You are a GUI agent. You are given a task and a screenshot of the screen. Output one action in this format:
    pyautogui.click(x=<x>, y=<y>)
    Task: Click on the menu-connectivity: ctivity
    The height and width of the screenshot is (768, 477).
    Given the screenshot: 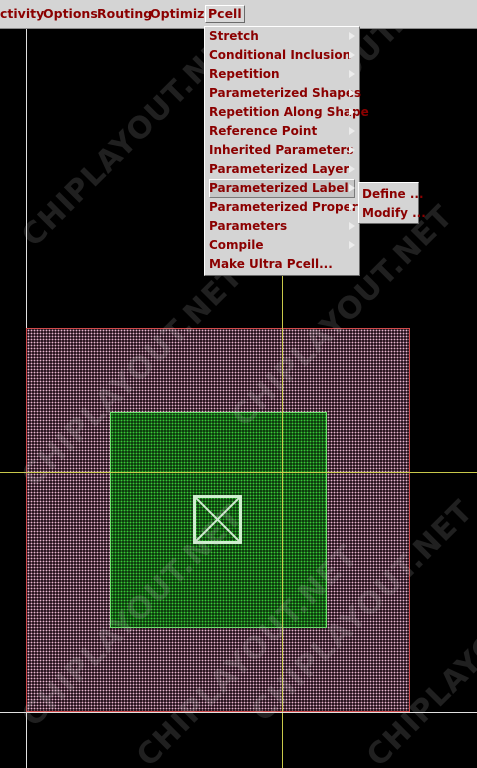 What is the action you would take?
    pyautogui.click(x=22, y=14)
    